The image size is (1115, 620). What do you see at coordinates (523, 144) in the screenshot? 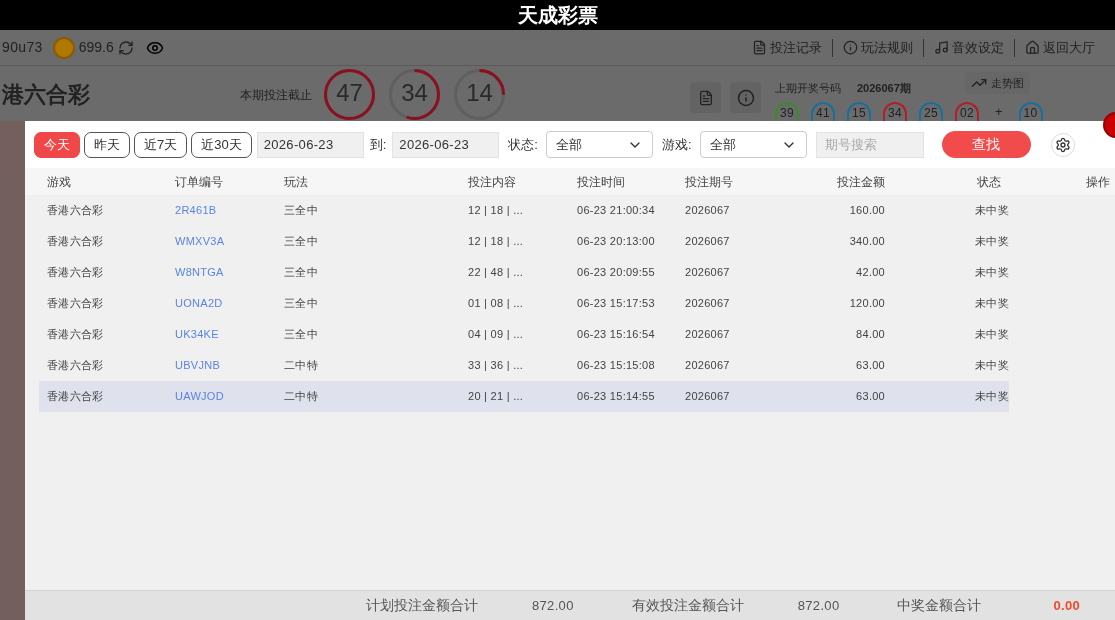
I see `status-label: 状态:` at bounding box center [523, 144].